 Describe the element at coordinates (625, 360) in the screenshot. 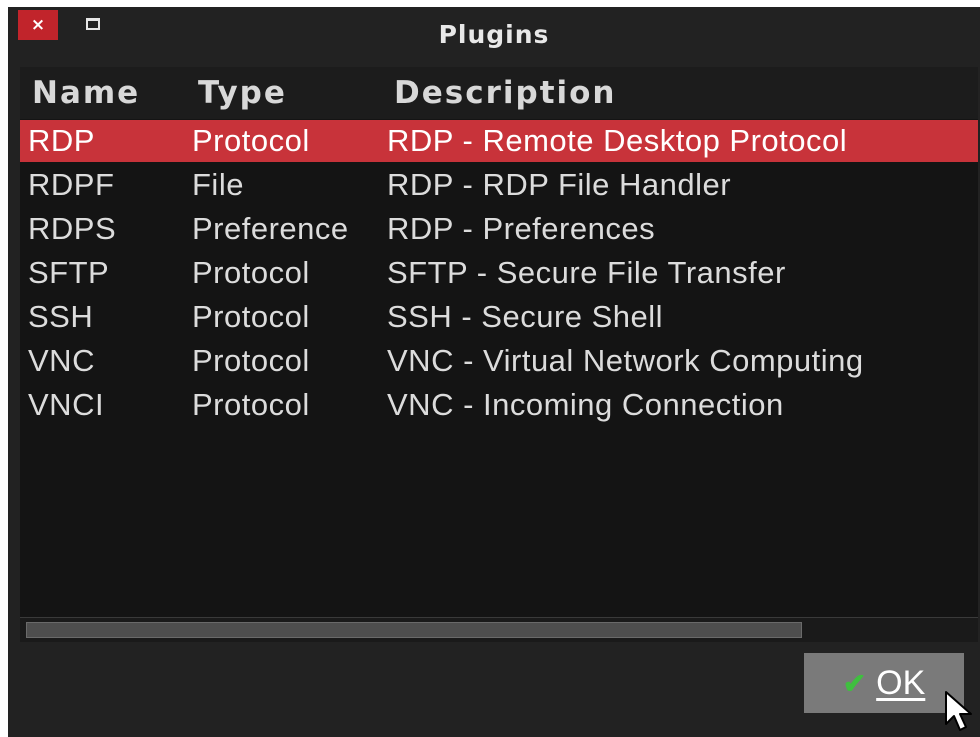

I see `cell-description: VNC - Virtual Network Computing` at that location.